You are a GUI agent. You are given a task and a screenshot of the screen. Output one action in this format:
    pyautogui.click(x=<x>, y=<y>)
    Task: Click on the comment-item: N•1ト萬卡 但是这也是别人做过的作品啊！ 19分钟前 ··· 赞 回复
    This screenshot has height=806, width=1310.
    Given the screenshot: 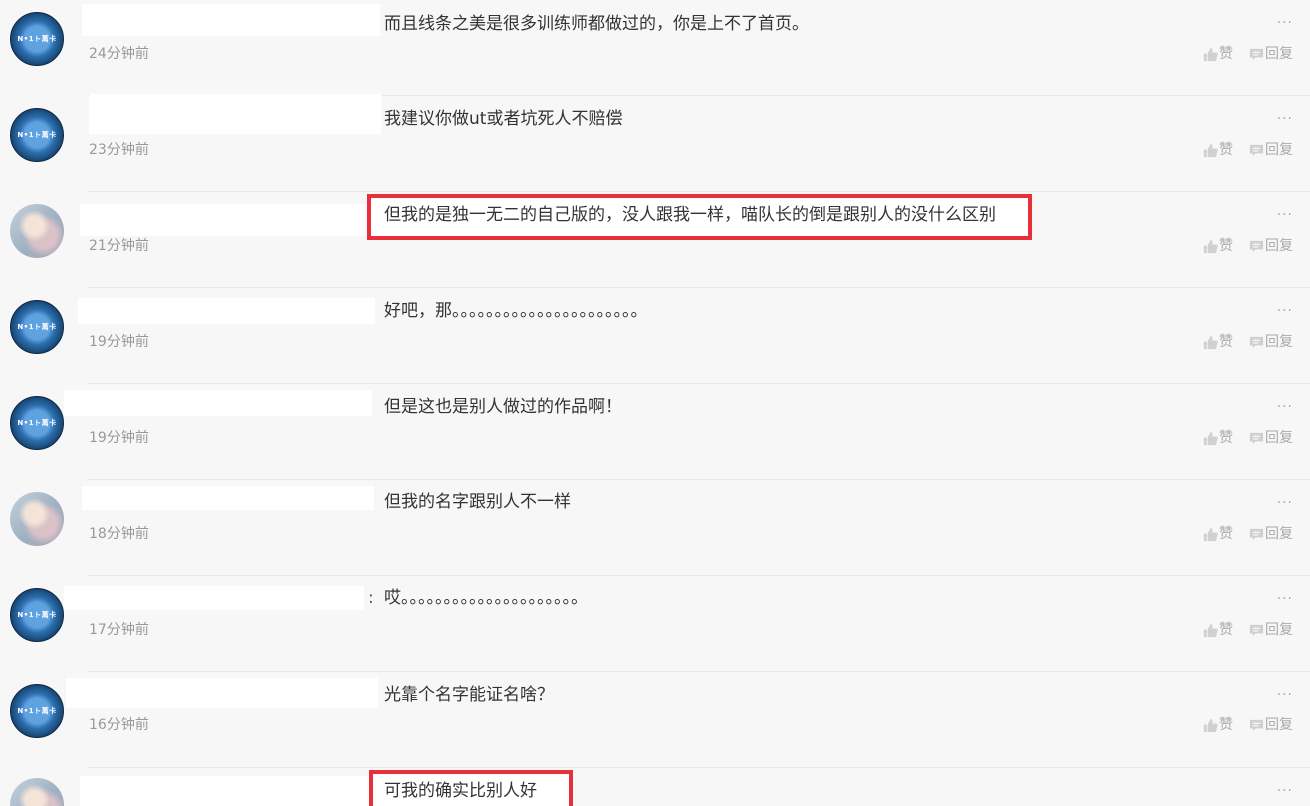 What is the action you would take?
    pyautogui.click(x=655, y=432)
    